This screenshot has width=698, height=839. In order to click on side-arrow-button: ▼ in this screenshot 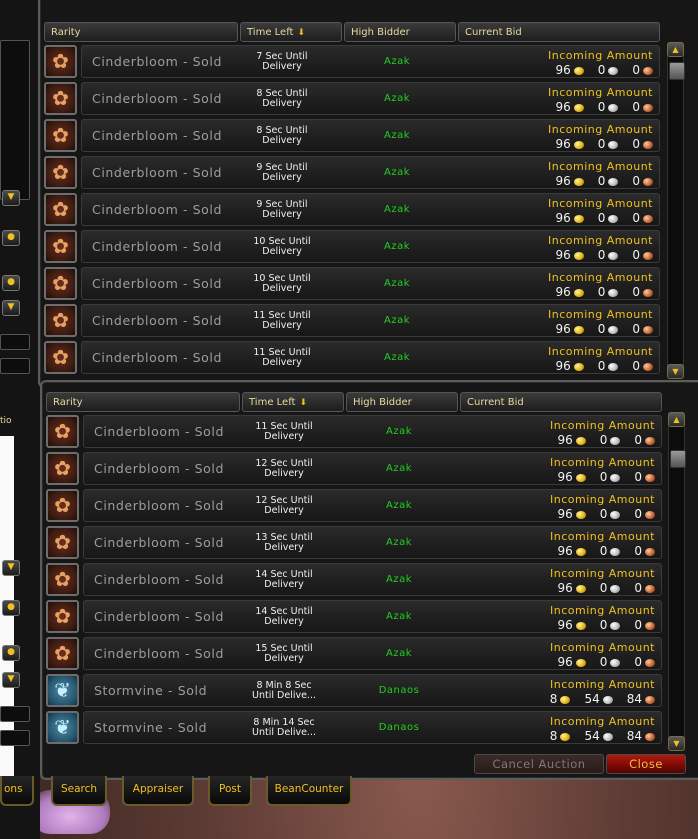, I will do `click(11, 308)`.